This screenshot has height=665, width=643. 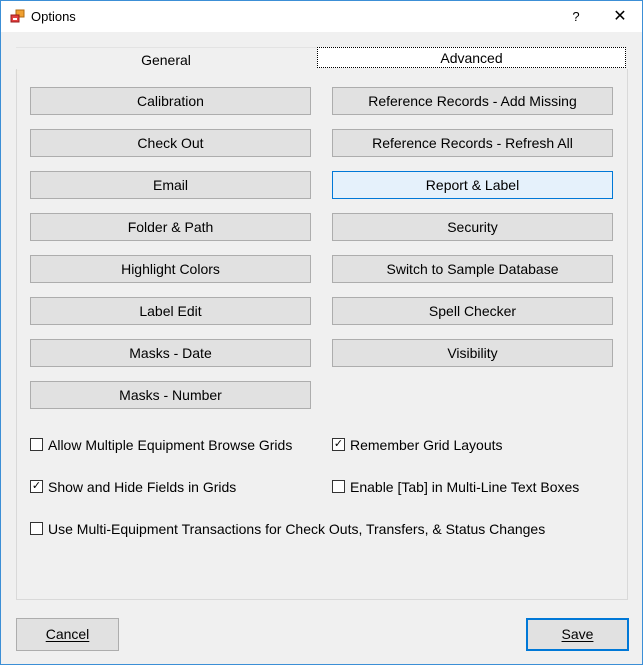 What do you see at coordinates (620, 16) in the screenshot?
I see `close-button: ✕` at bounding box center [620, 16].